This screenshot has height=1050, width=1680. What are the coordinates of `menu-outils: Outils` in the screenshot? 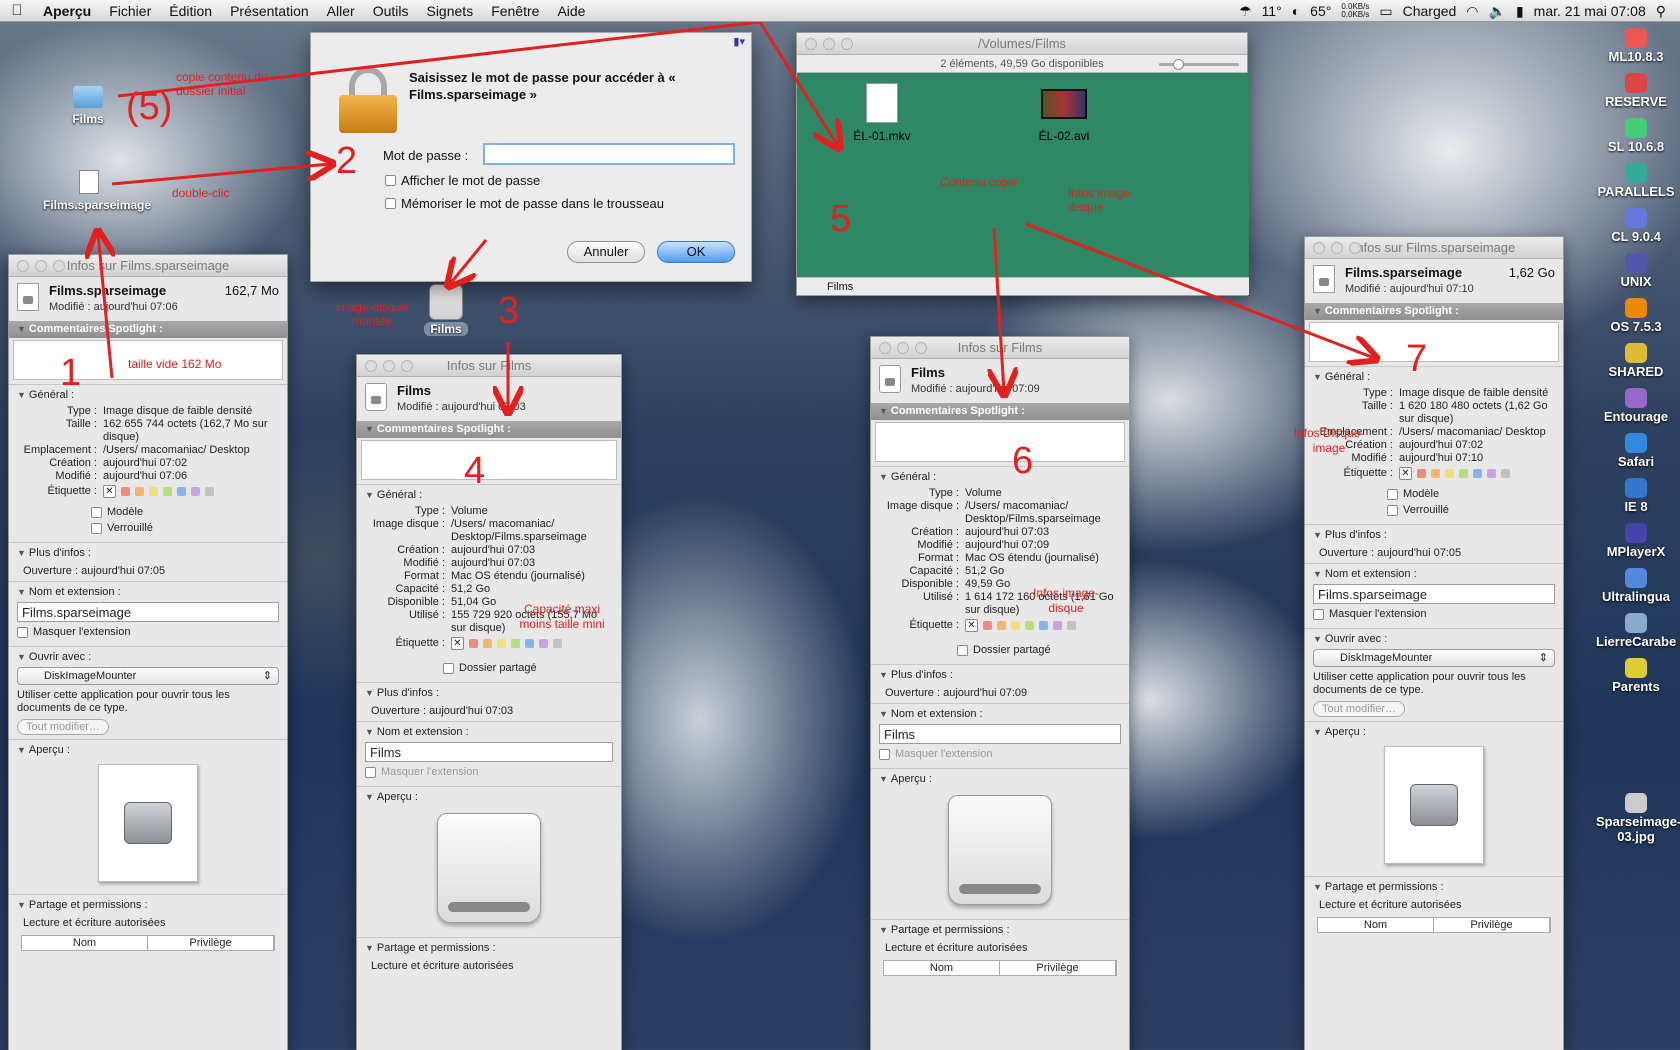 It's located at (391, 11).